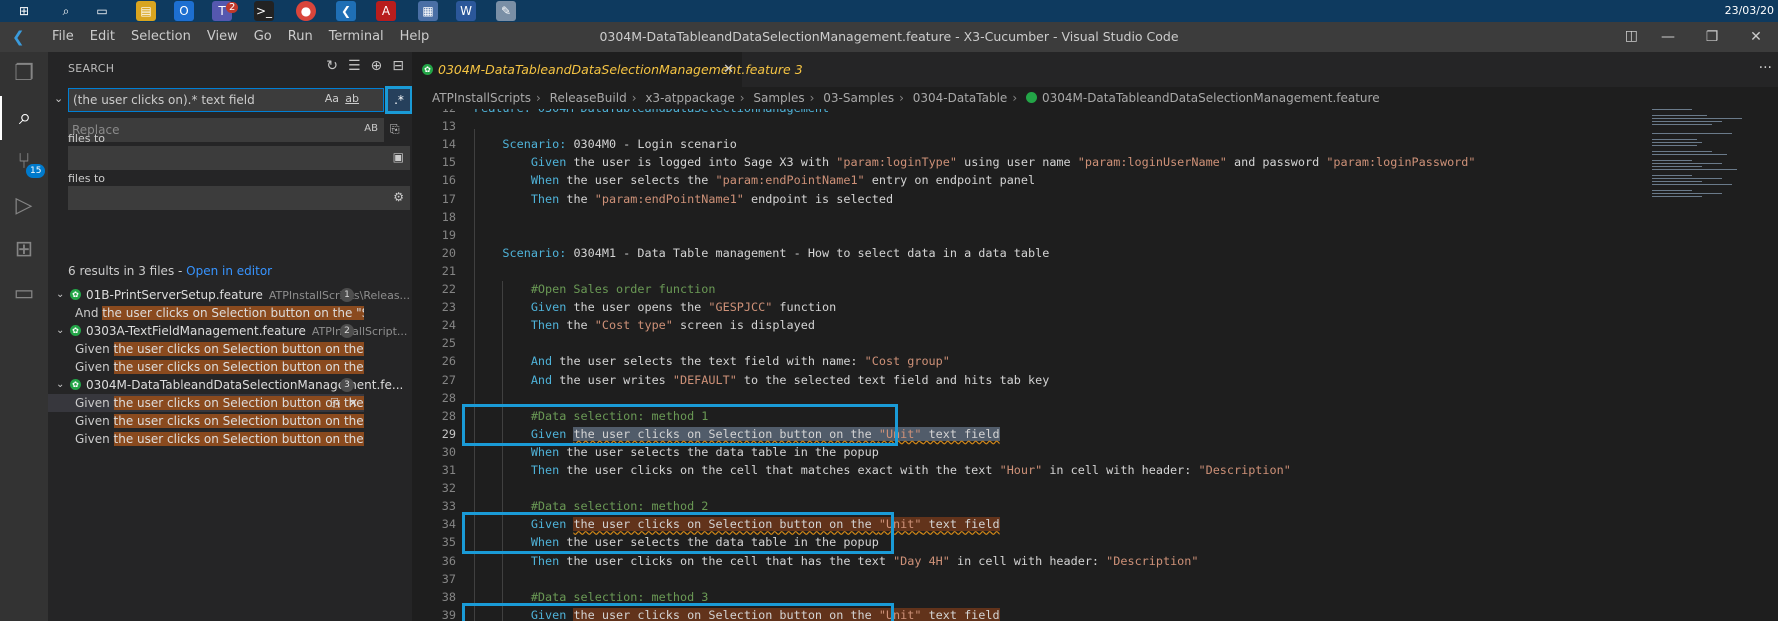 The width and height of the screenshot is (1778, 621). What do you see at coordinates (704, 379) in the screenshot?
I see `code-token: "DEFAULT"` at bounding box center [704, 379].